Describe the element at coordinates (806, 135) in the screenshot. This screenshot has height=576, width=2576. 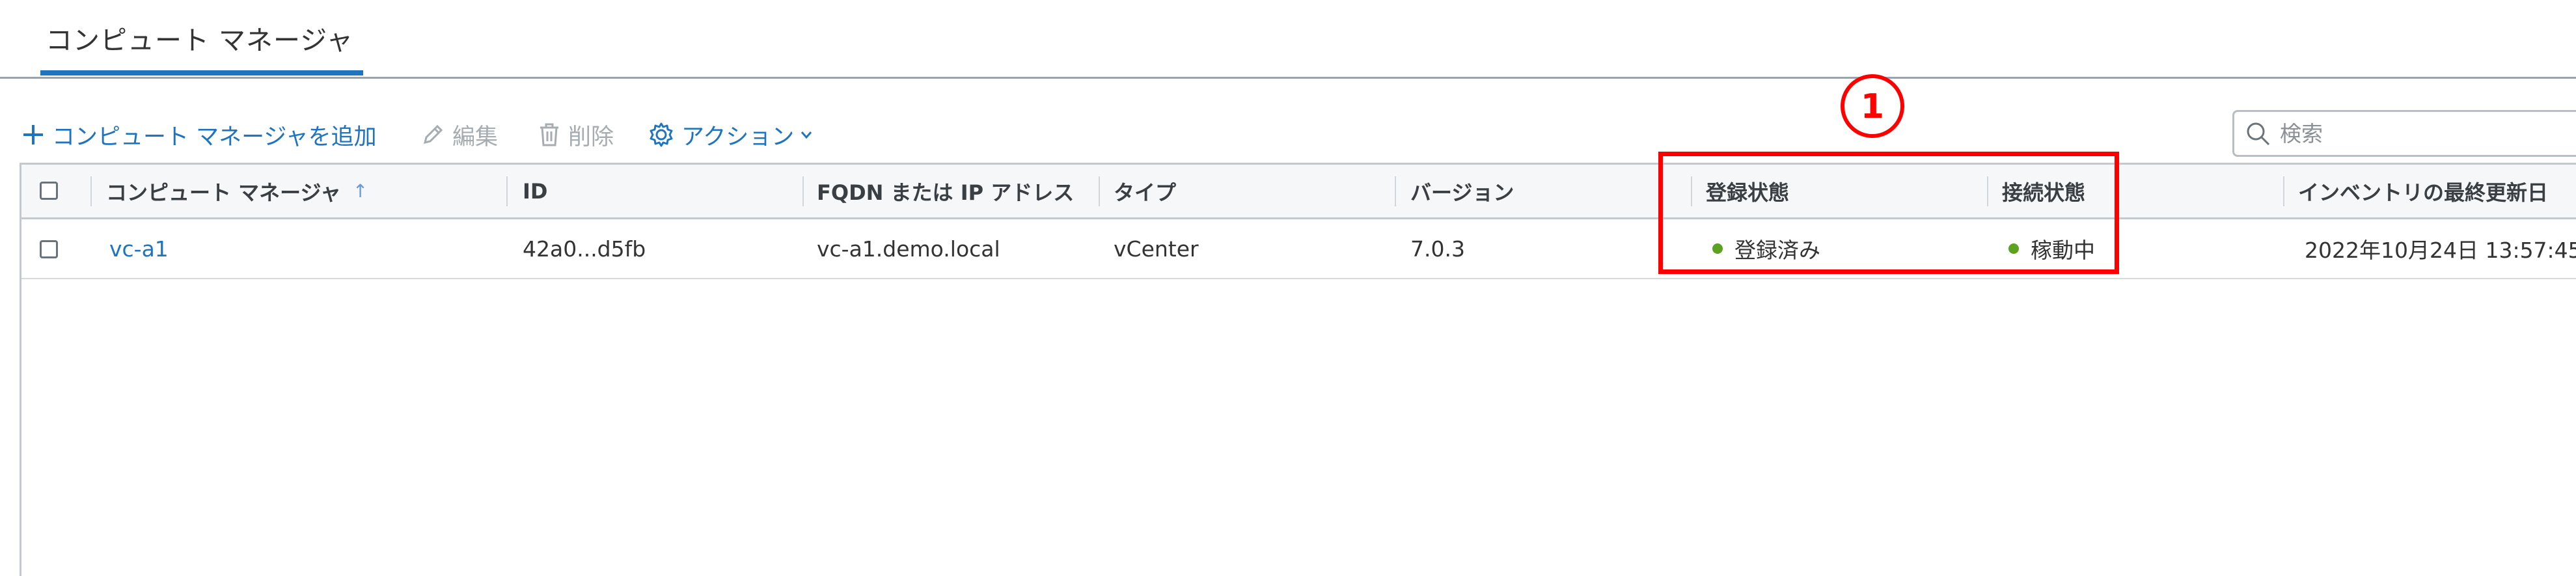
I see `chevron-down-icon` at that location.